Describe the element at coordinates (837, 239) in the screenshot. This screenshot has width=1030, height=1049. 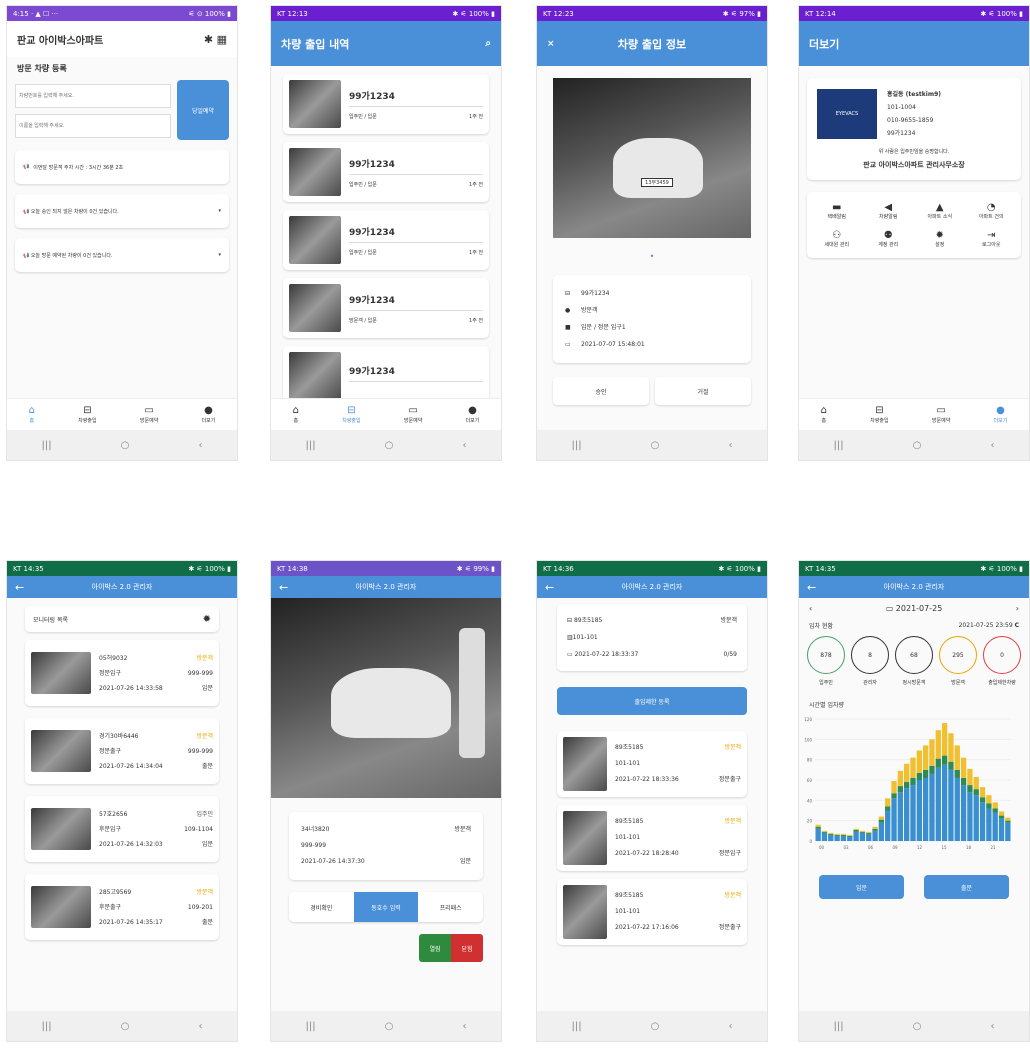
I see `menu-family: ⚇ 세대원 관리` at that location.